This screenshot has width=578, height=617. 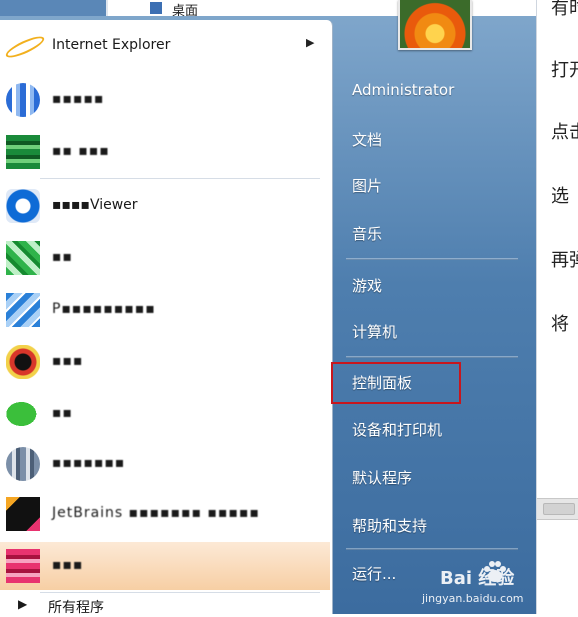 I want to click on menu-item-jetbrains: JetBrains ▪▪▪▪▪▪▪ ▪▪▪▪▪, so click(x=165, y=514).